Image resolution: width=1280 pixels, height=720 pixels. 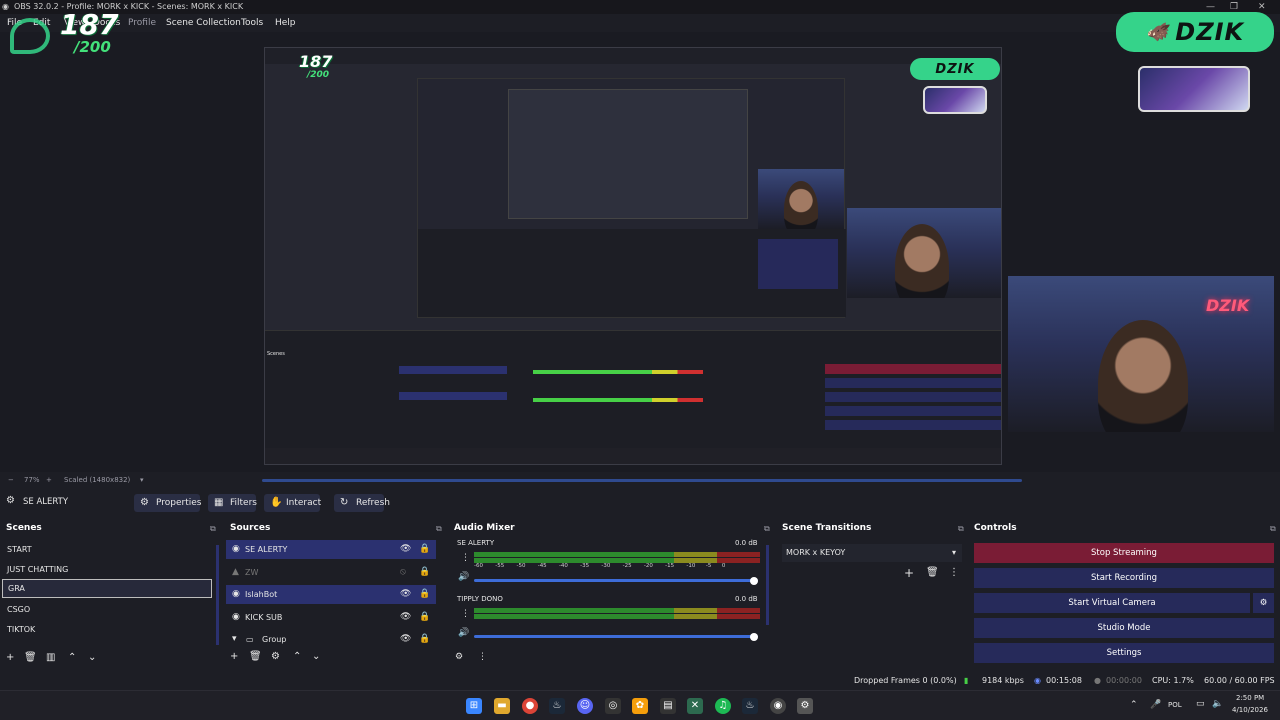 I want to click on sub-counter: 187, so click(x=89, y=24).